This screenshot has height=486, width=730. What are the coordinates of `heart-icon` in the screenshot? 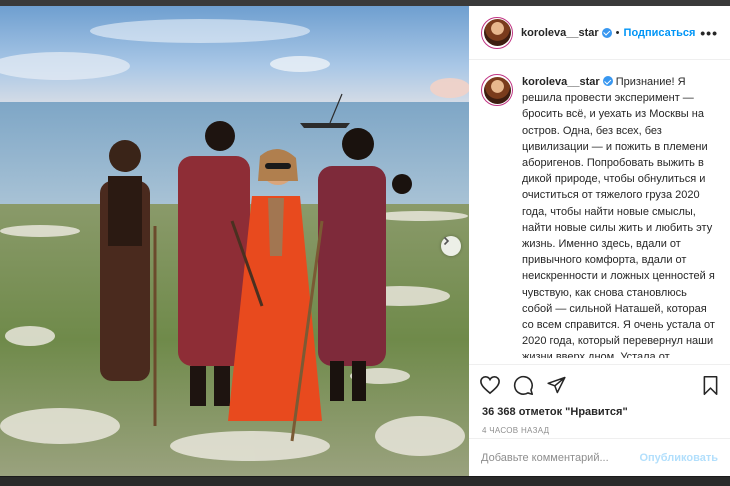 It's located at (490, 385).